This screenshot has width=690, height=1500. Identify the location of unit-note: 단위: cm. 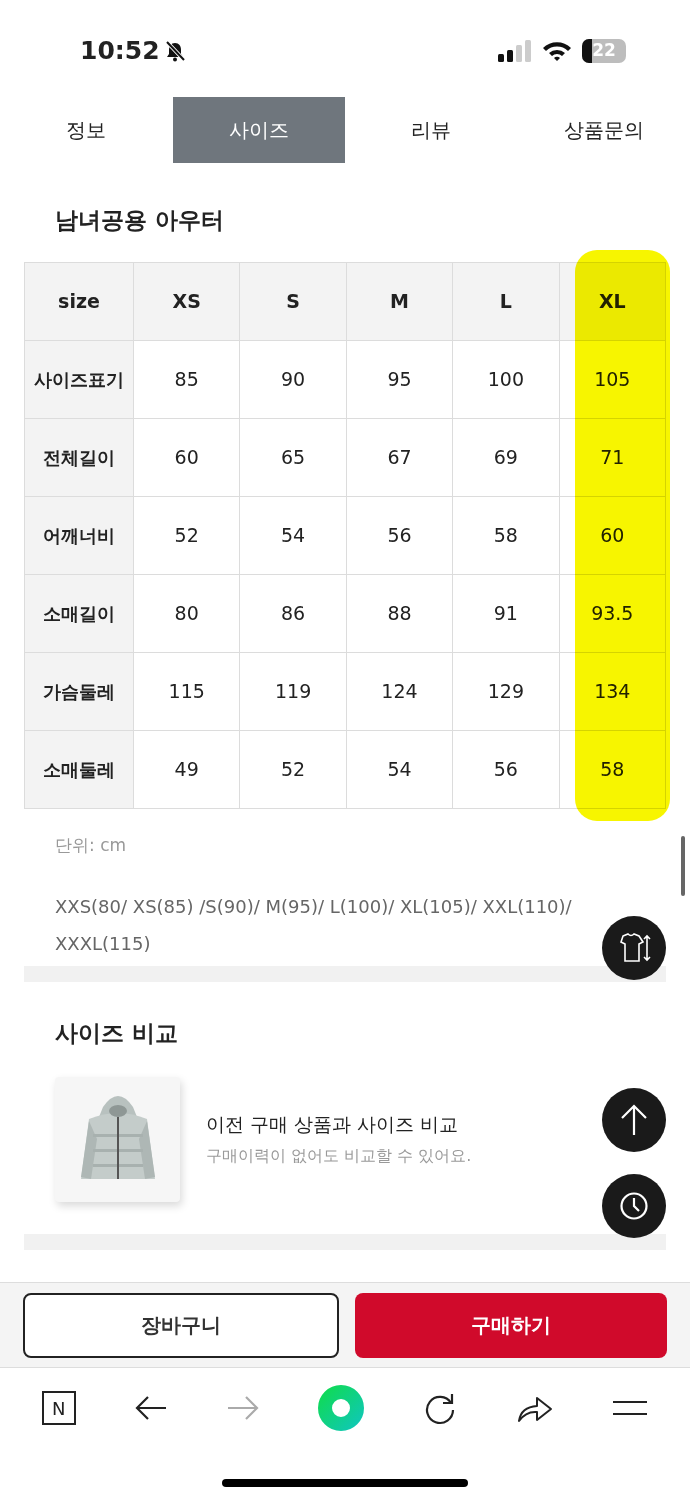
(91, 844).